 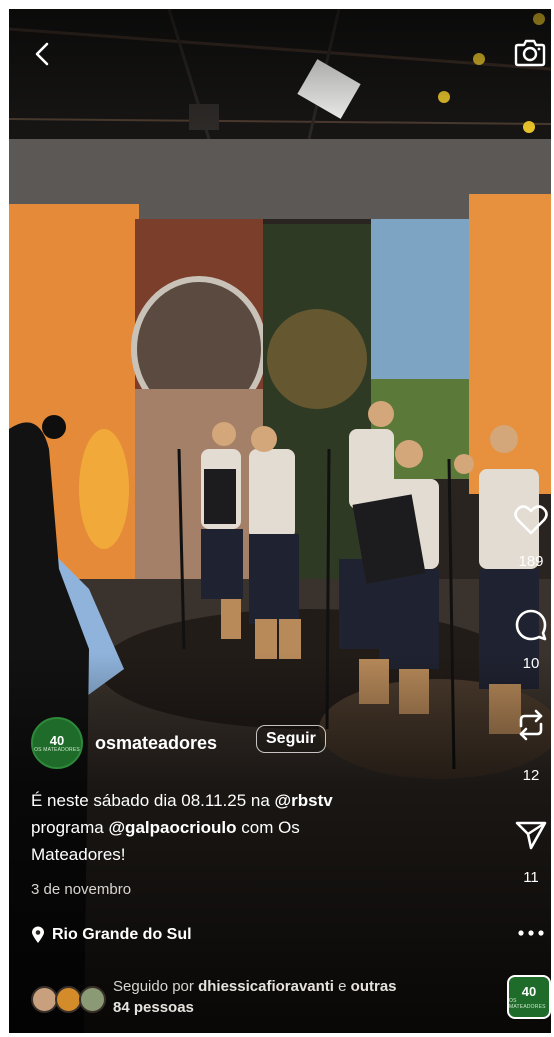 I want to click on more-icon, so click(x=531, y=933).